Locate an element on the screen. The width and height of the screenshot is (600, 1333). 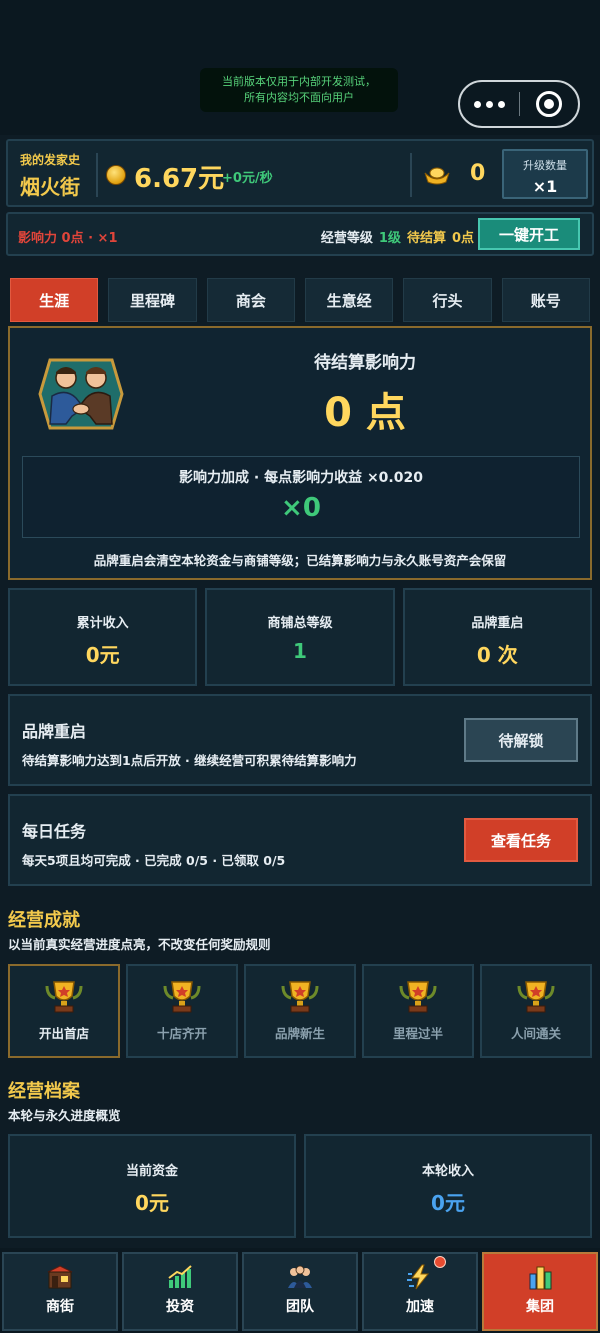
dev-notice-line2: 所有内容均不面向用户 is located at coordinates (299, 97).